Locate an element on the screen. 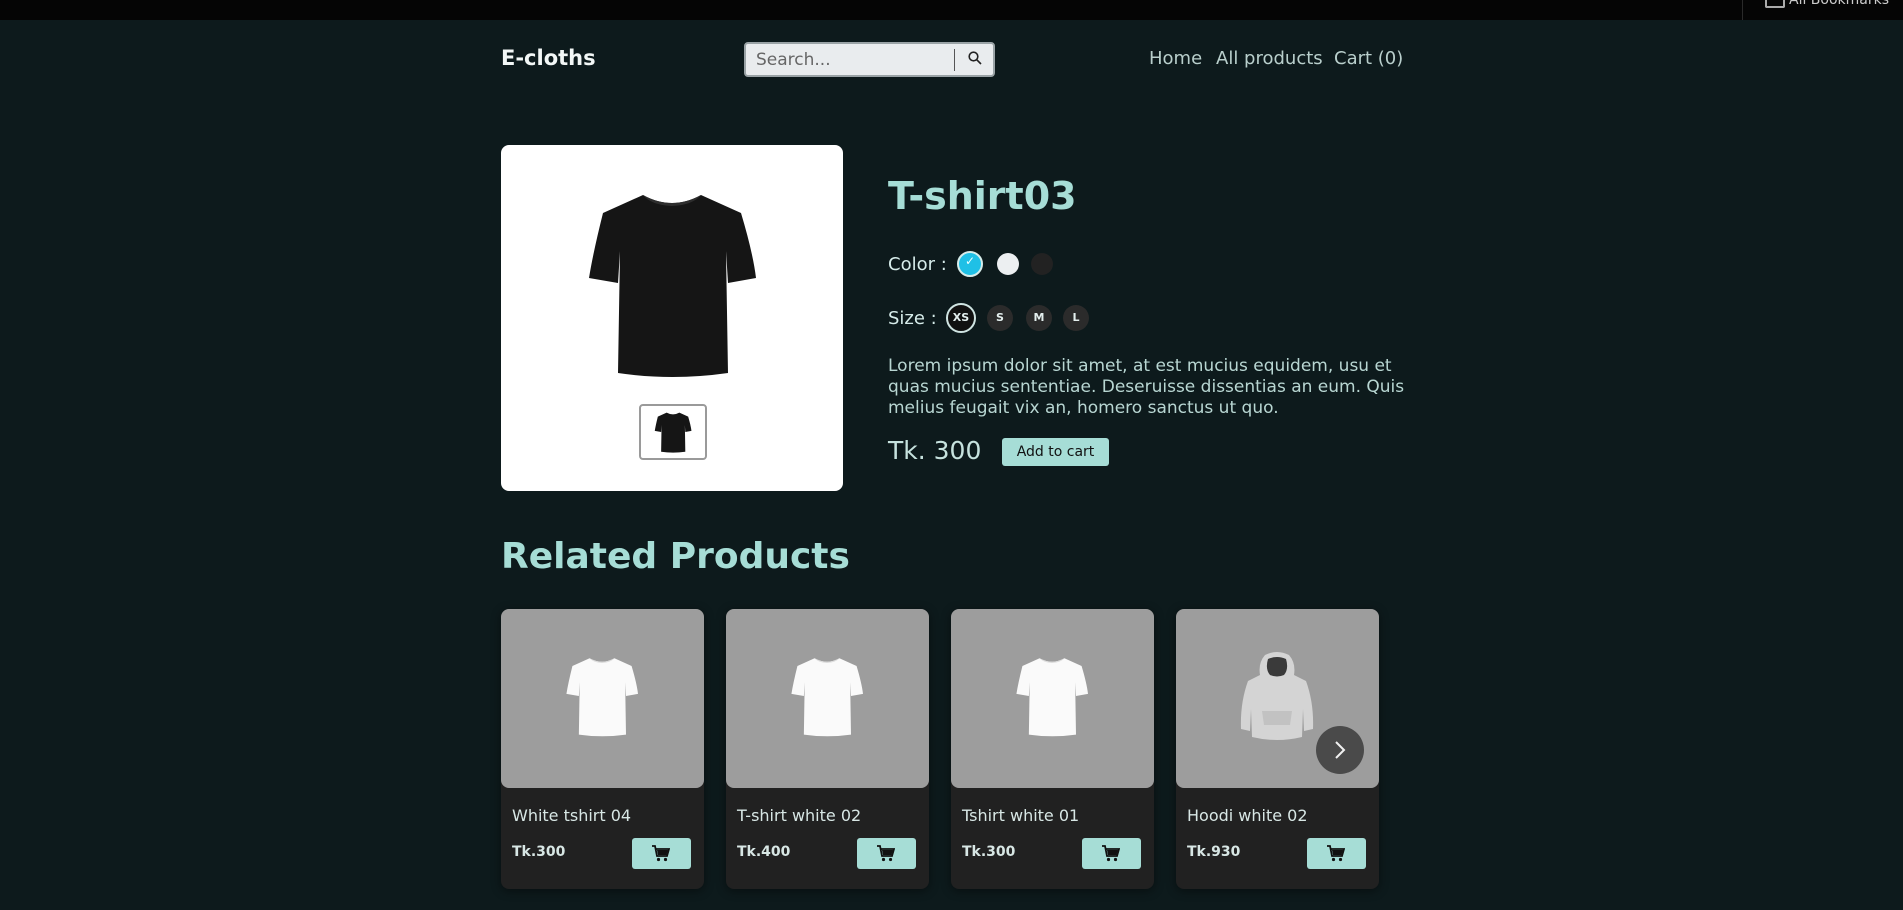  tshirt-thumbnail-icon is located at coordinates (673, 432).